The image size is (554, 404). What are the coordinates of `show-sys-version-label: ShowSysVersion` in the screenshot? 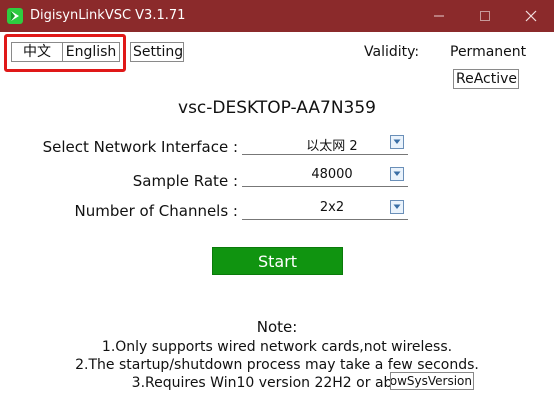 It's located at (431, 381).